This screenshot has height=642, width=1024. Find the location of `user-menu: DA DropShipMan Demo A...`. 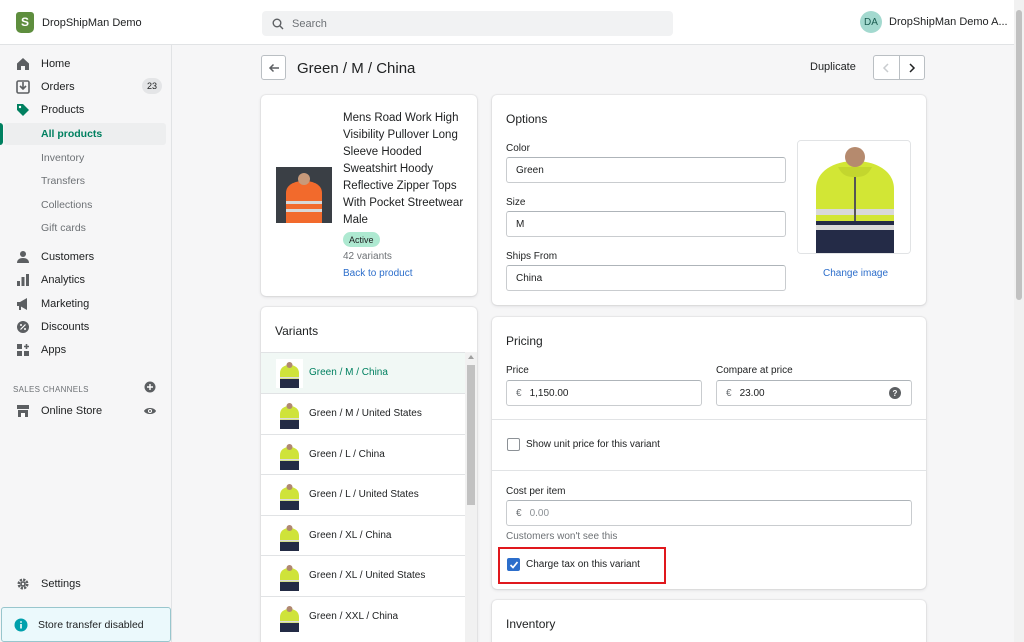

user-menu: DA DropShipMan Demo A... is located at coordinates (934, 22).